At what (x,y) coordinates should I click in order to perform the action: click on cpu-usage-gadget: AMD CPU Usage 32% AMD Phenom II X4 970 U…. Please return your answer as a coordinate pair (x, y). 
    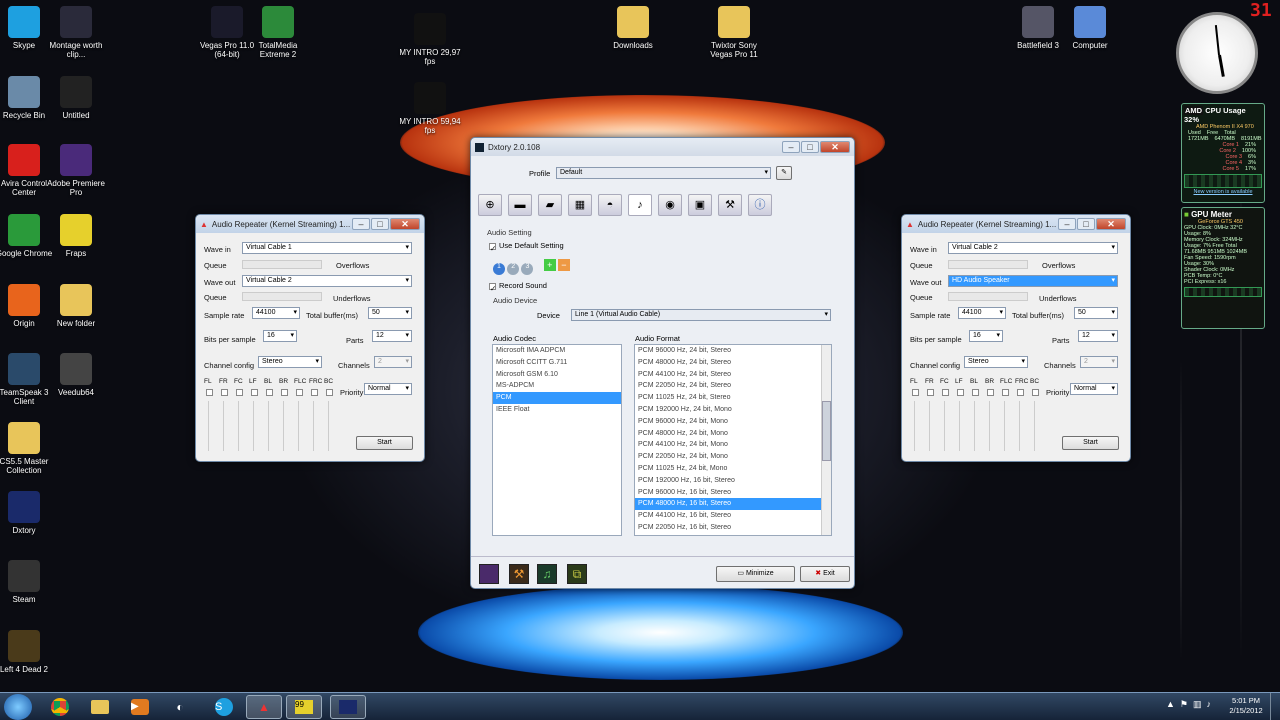
    Looking at the image, I should click on (1223, 153).